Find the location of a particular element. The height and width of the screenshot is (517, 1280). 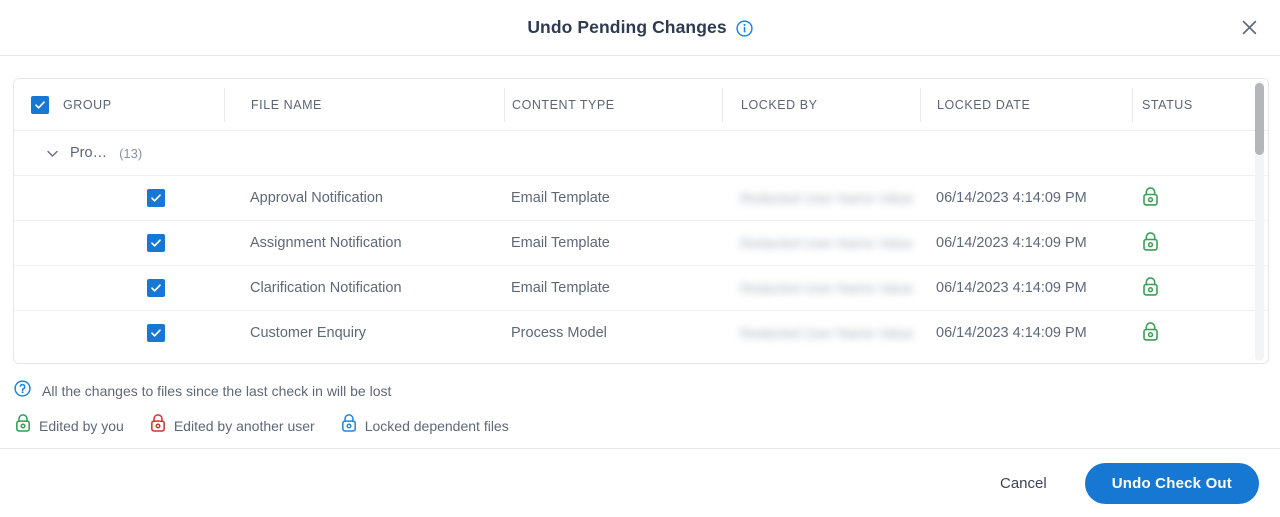

cancel-button: Cancel is located at coordinates (1023, 483).